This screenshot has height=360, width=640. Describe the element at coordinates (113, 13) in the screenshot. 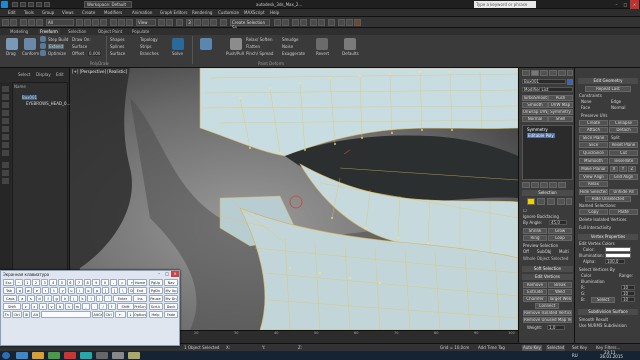

I see `menu-modifiers: Modifiers` at that location.